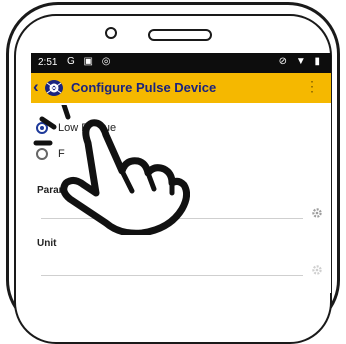 The height and width of the screenshot is (344, 346). I want to click on page-title: Configure Pulse Device, so click(144, 87).